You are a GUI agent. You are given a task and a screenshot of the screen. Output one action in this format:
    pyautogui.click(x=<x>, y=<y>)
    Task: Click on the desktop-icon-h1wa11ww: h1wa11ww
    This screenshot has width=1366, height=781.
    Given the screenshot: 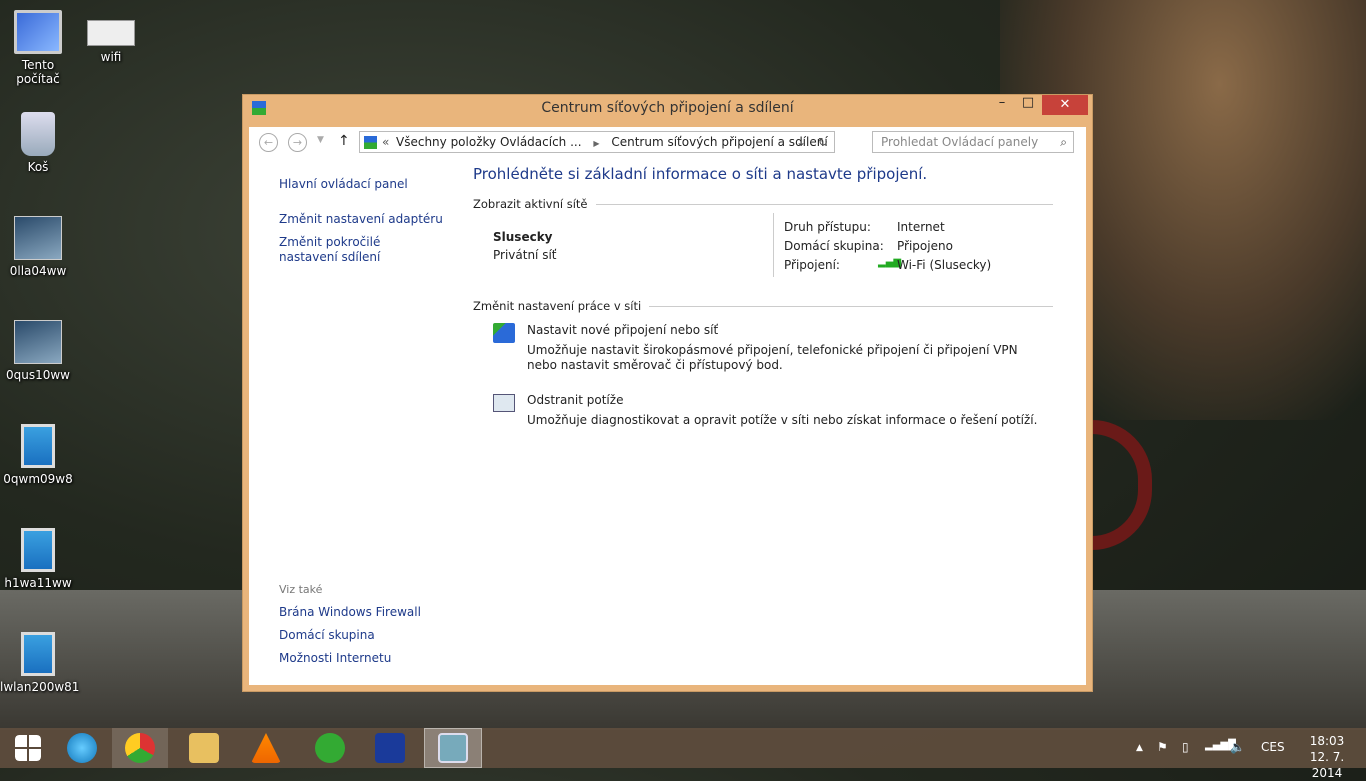 What is the action you would take?
    pyautogui.click(x=38, y=559)
    